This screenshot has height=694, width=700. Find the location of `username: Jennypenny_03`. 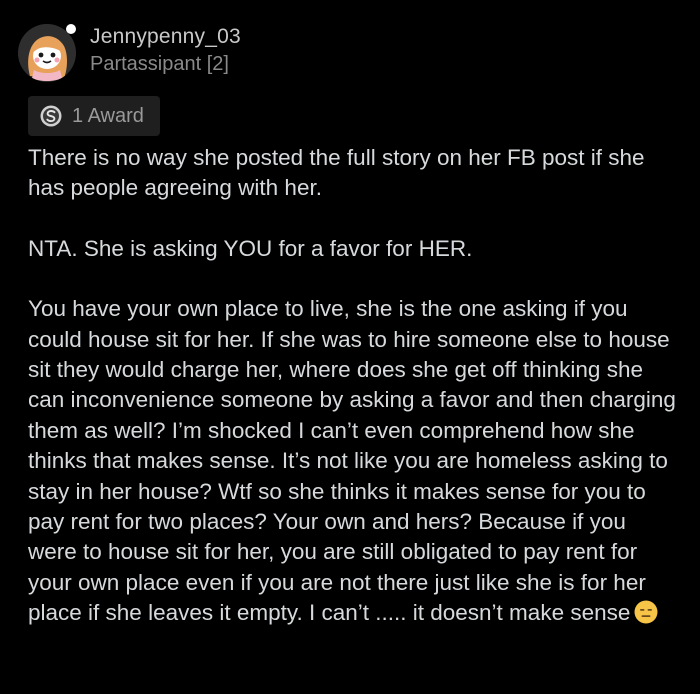

username: Jennypenny_03 is located at coordinates (165, 37).